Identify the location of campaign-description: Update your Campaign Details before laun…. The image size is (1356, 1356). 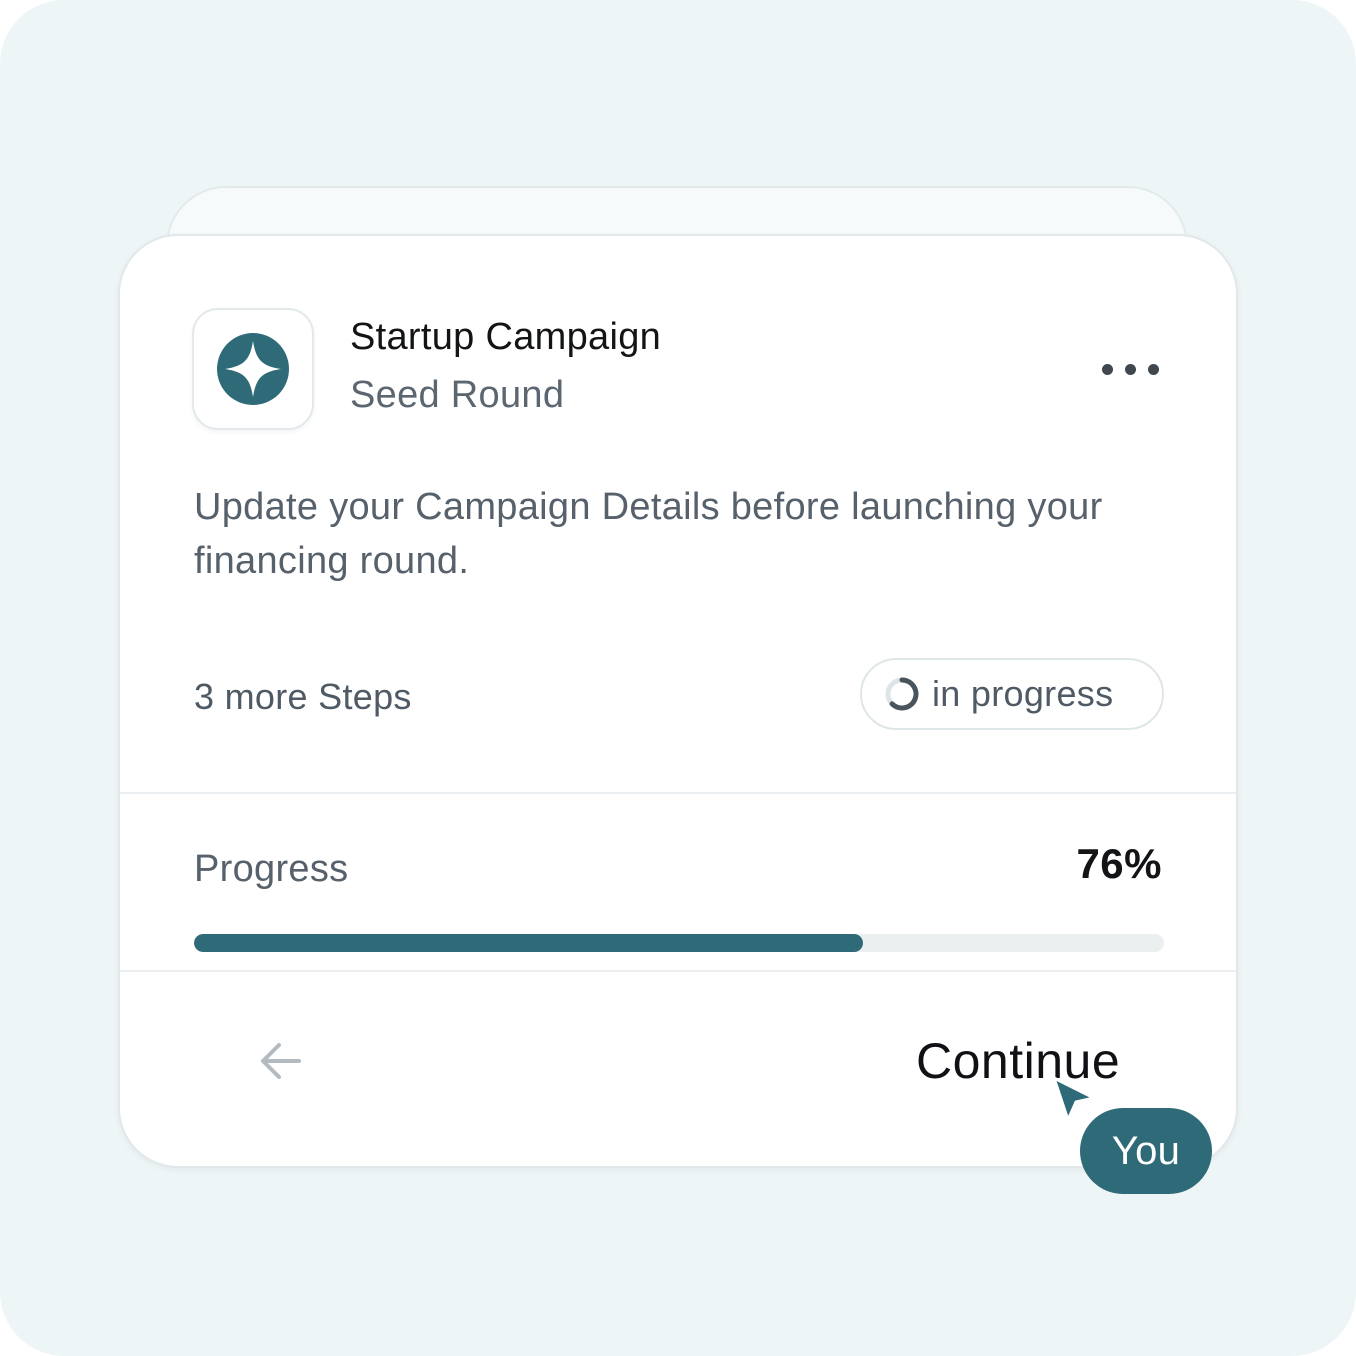
(648, 534).